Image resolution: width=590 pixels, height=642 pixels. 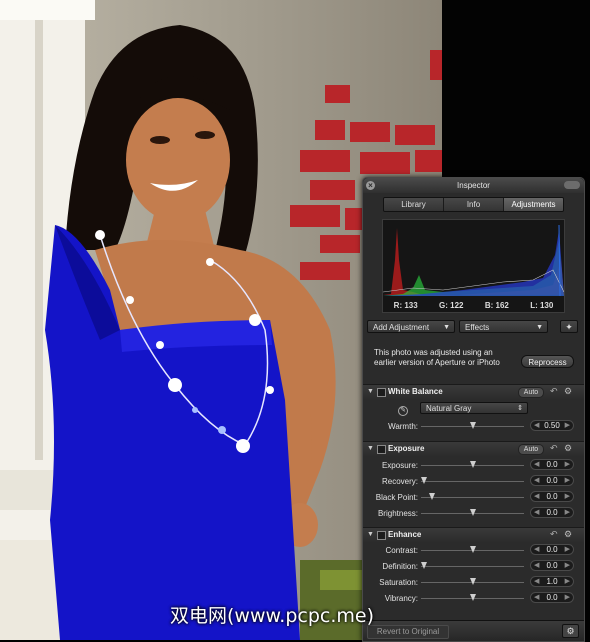 I want to click on saturation-label: Saturation:, so click(x=398, y=582).